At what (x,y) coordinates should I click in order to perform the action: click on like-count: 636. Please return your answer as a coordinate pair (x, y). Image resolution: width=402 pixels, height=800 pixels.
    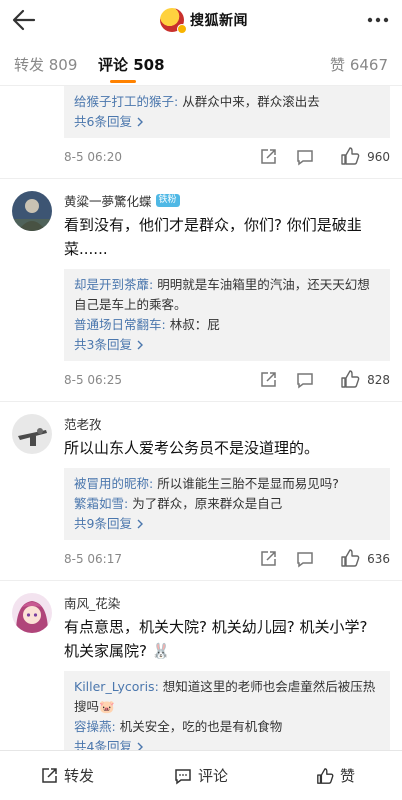
    Looking at the image, I should click on (378, 559).